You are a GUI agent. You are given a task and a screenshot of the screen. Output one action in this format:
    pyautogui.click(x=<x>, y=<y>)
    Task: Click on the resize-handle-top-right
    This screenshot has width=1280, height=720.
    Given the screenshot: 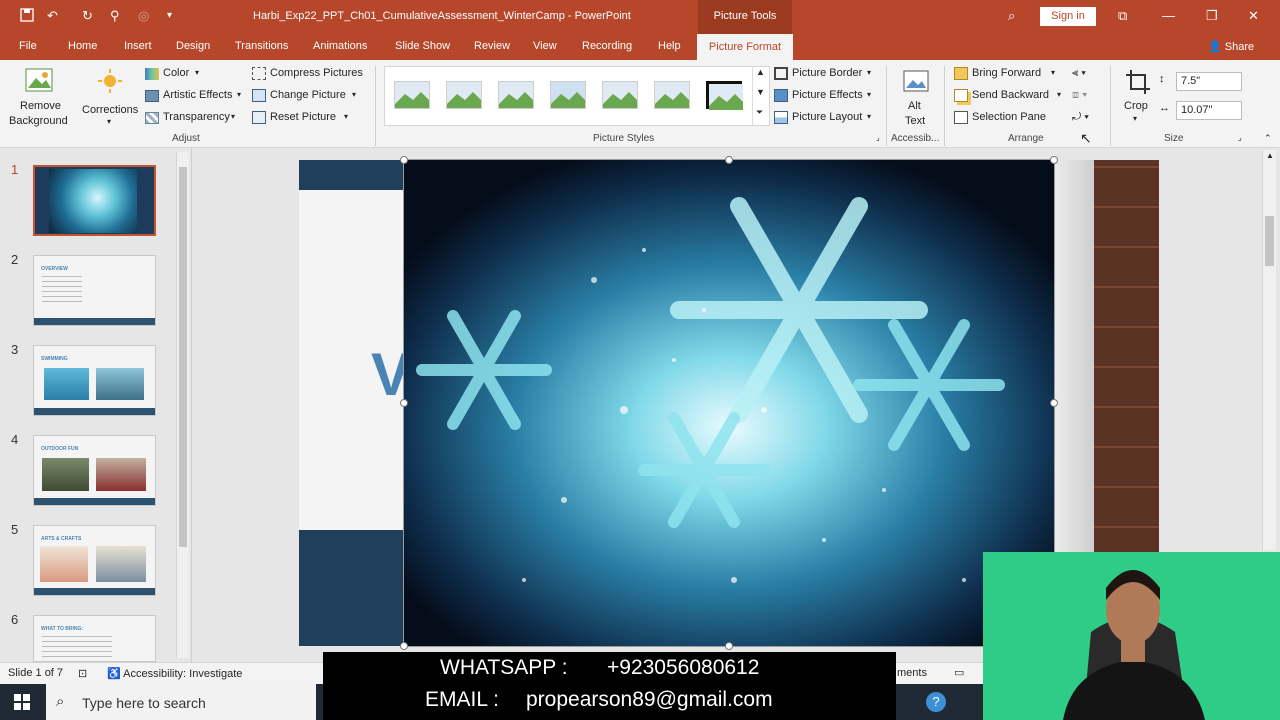 What is the action you would take?
    pyautogui.click(x=1054, y=160)
    